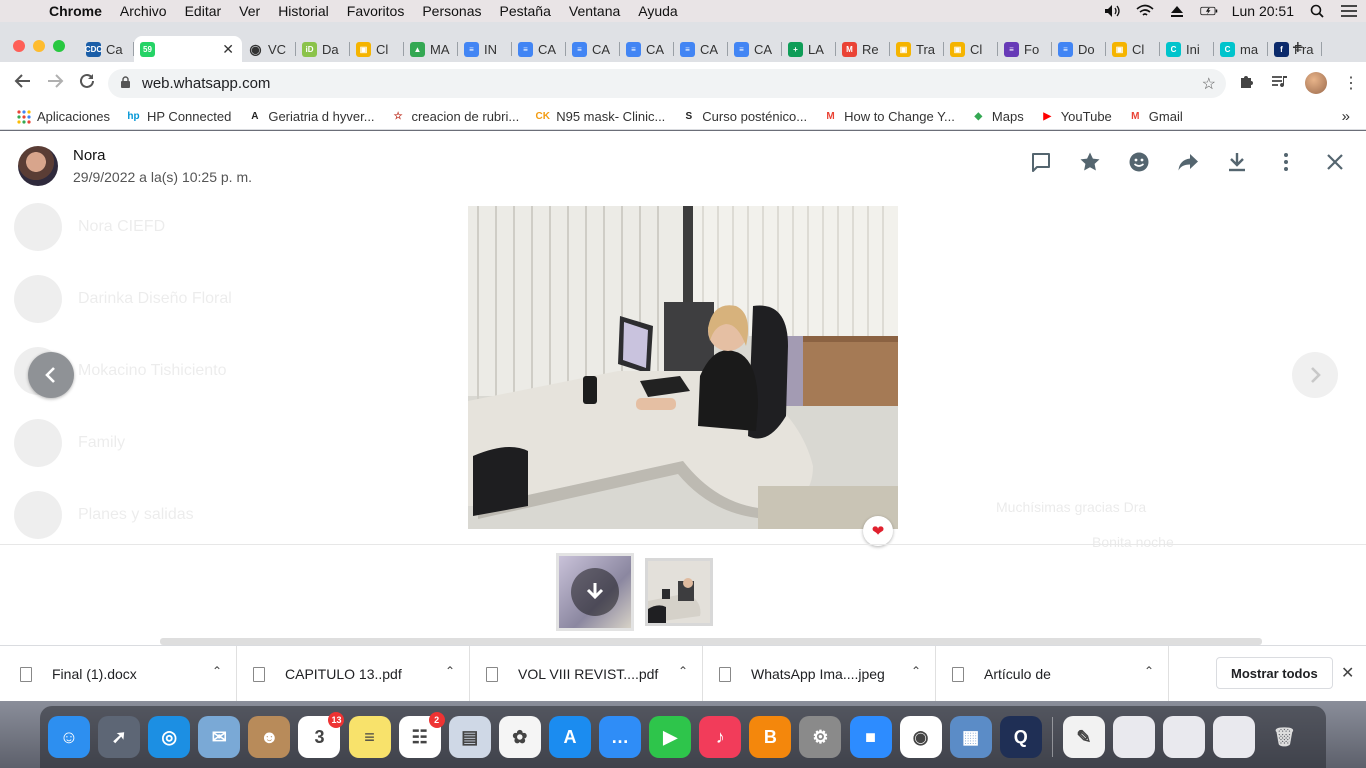 The width and height of the screenshot is (1366, 768). Describe the element at coordinates (878, 531) in the screenshot. I see `heart-reaction-badge: ❤` at that location.